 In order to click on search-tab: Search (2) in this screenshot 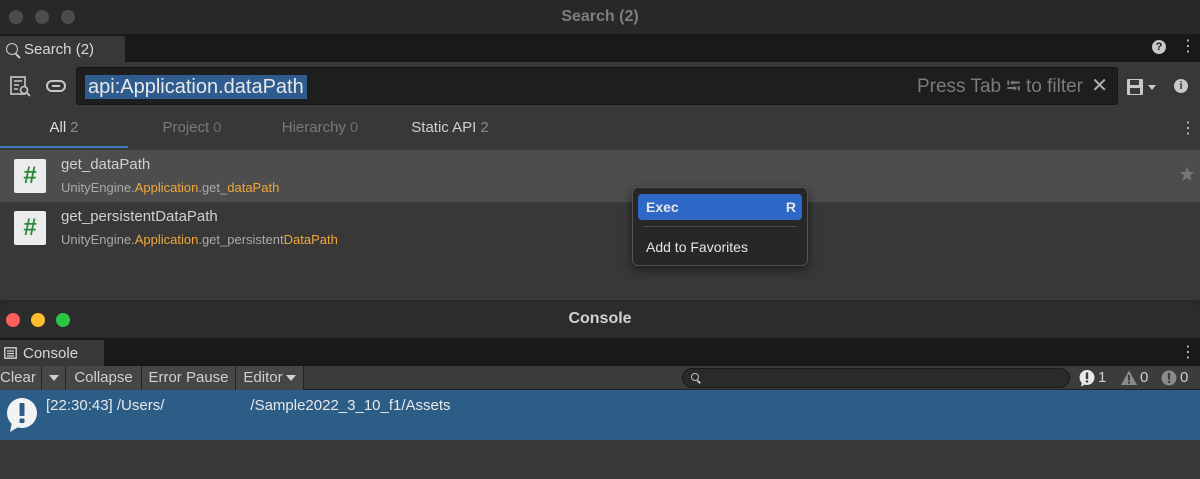, I will do `click(62, 49)`.